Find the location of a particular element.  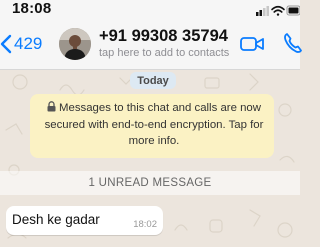

unread-chats-count: 429 is located at coordinates (28, 43).